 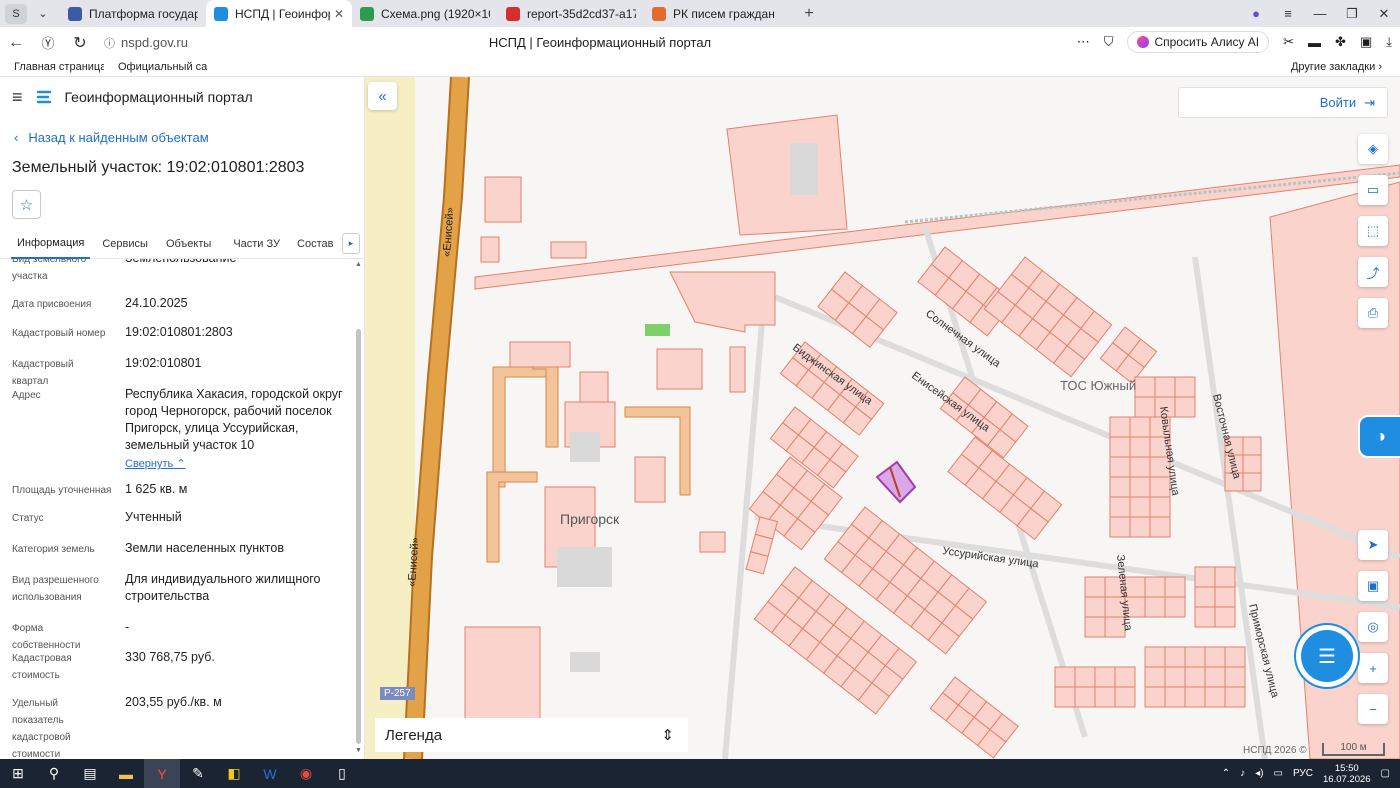 I want to click on profile-icon: S, so click(x=16, y=13).